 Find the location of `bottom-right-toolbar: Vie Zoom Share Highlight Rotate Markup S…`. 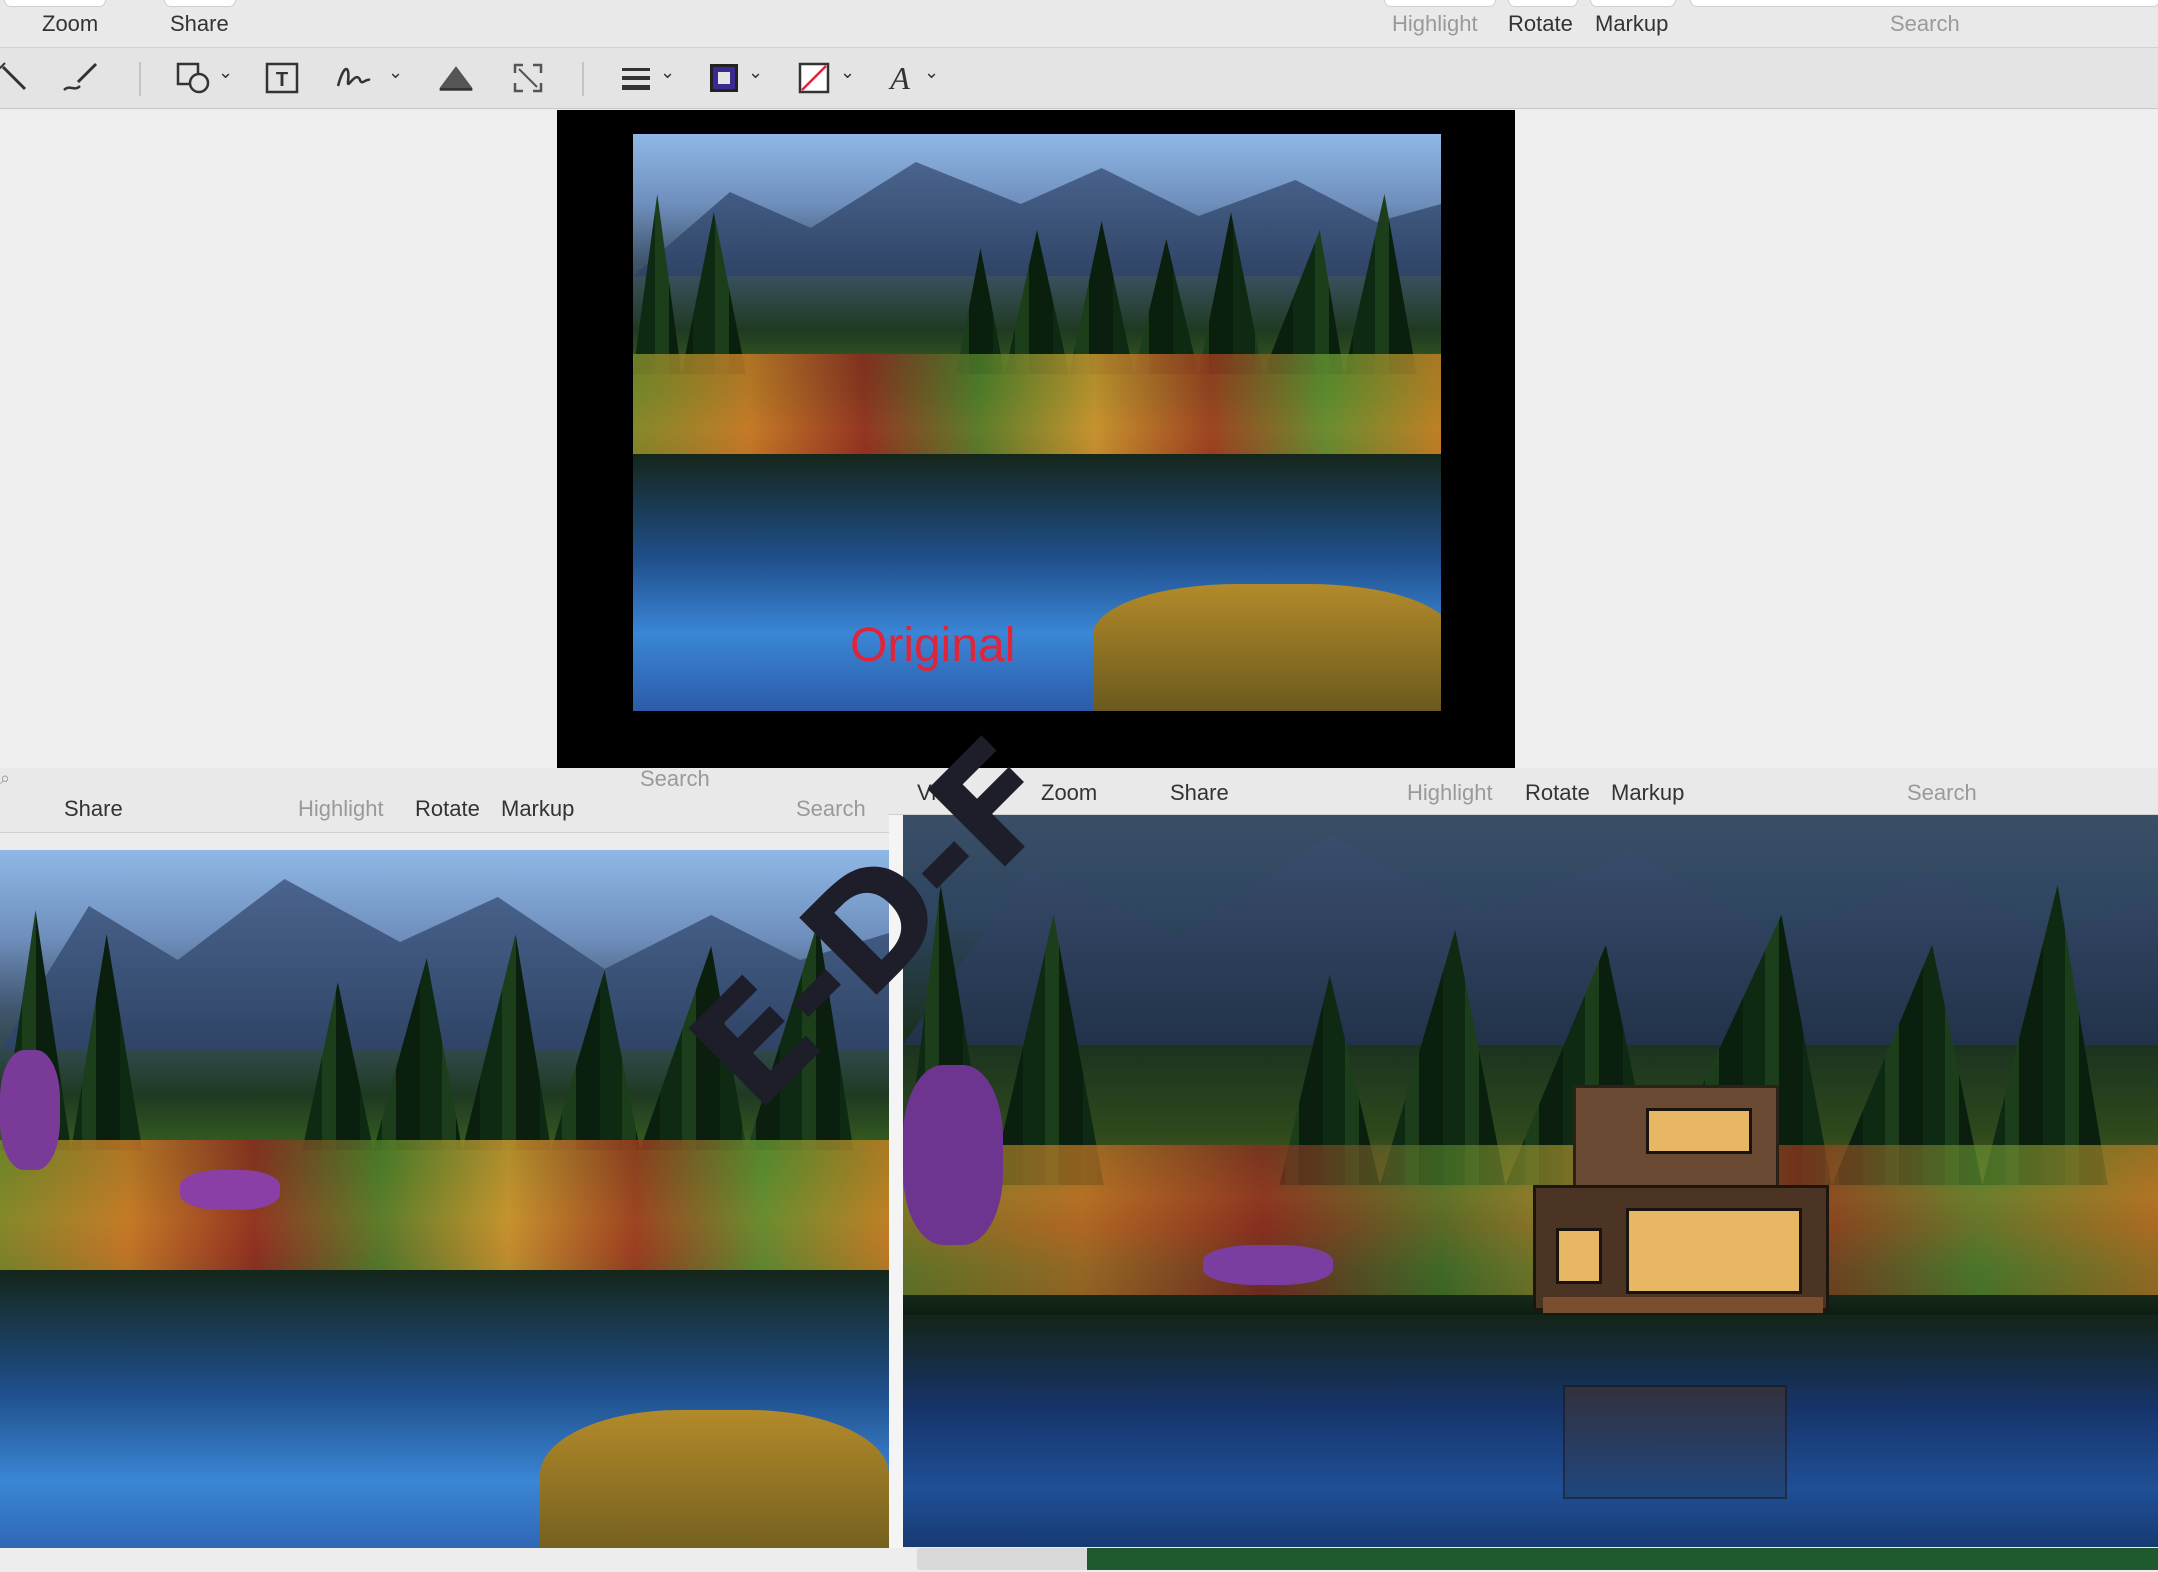

bottom-right-toolbar: Vie Zoom Share Highlight Rotate Markup S… is located at coordinates (1523, 791).